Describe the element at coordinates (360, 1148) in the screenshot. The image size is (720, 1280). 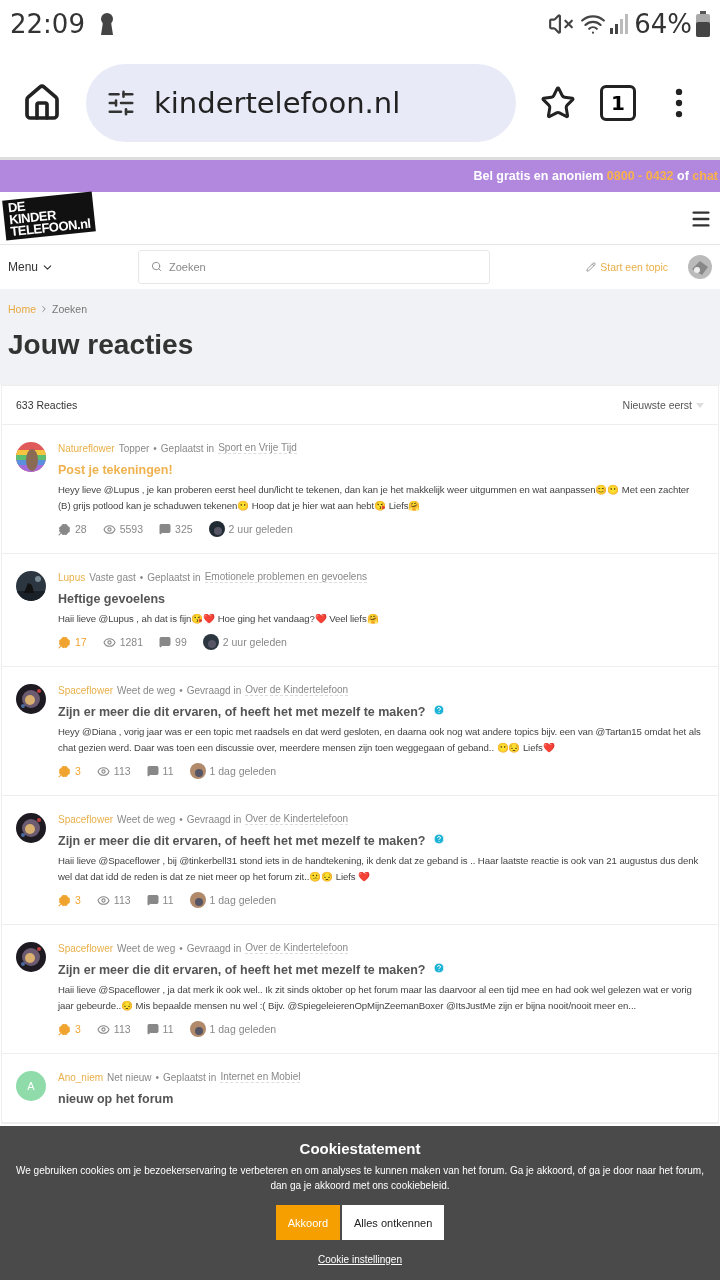
I see `cookie-title: Cookiestatement` at that location.